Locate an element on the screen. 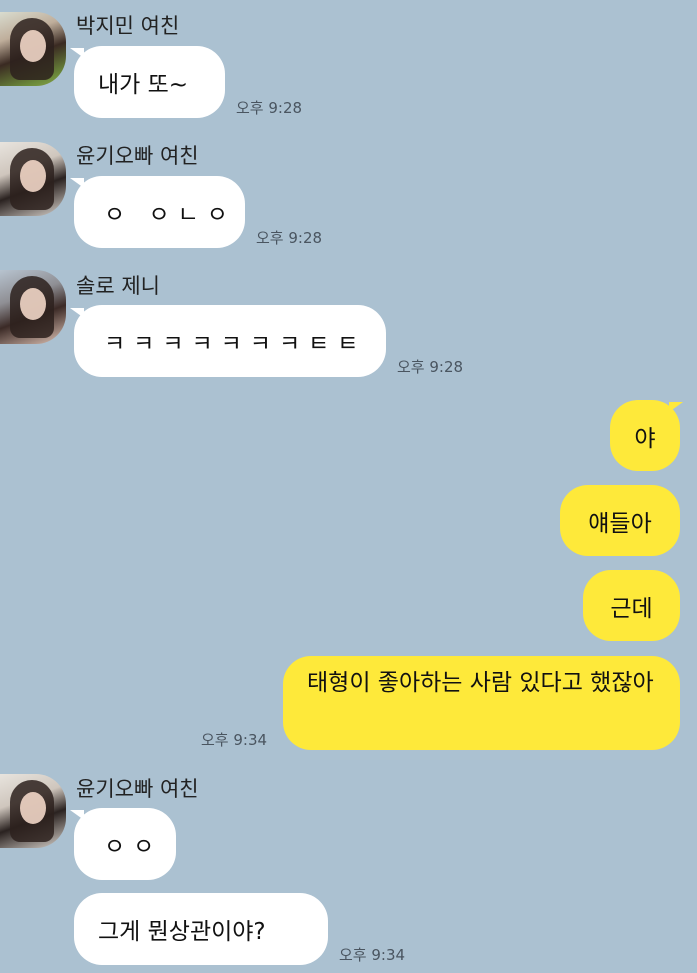  message-text: 야 is located at coordinates (645, 438).